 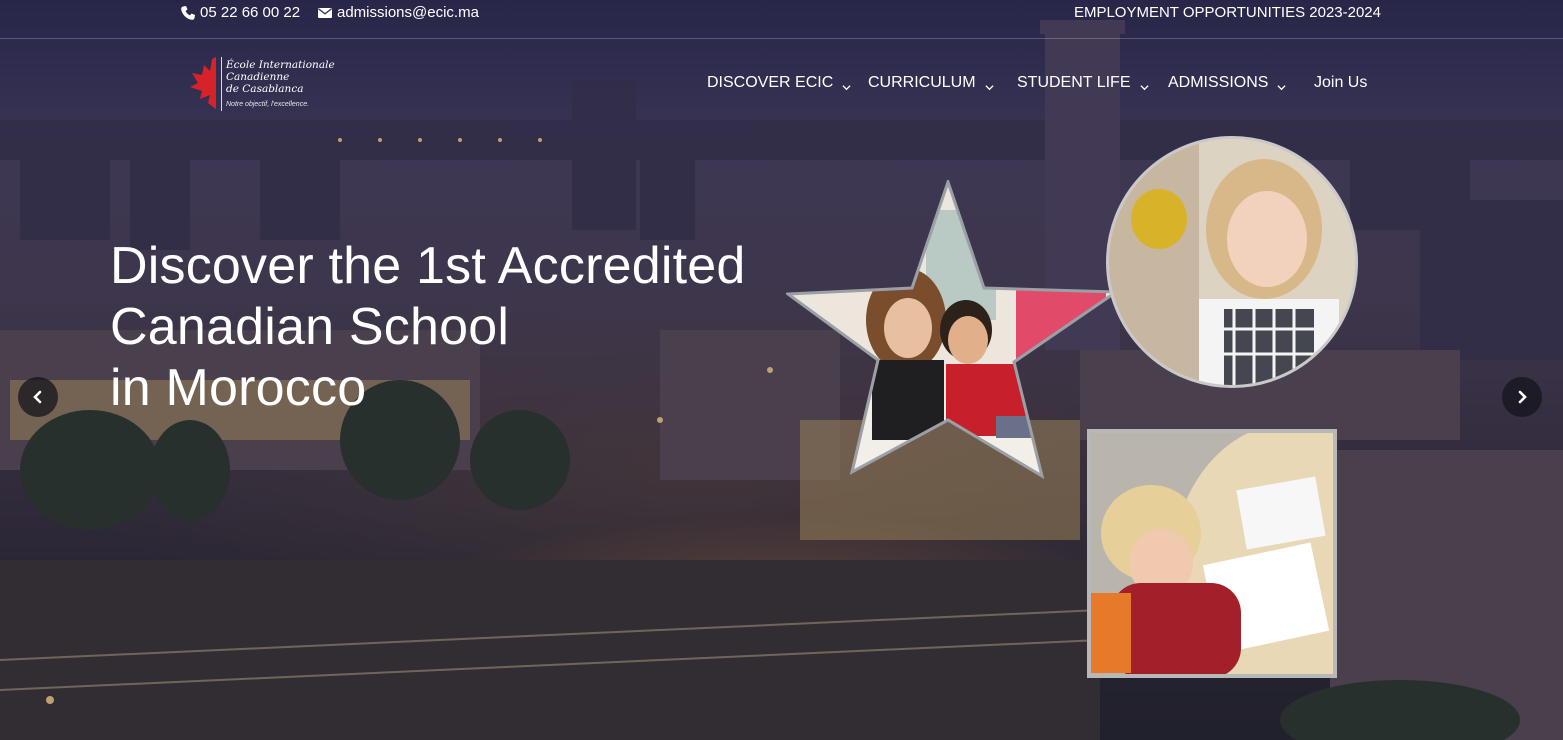 What do you see at coordinates (1227, 12) in the screenshot?
I see `employment-link: EMPLOYMENT OPPORTUNITIES 2023-2024` at bounding box center [1227, 12].